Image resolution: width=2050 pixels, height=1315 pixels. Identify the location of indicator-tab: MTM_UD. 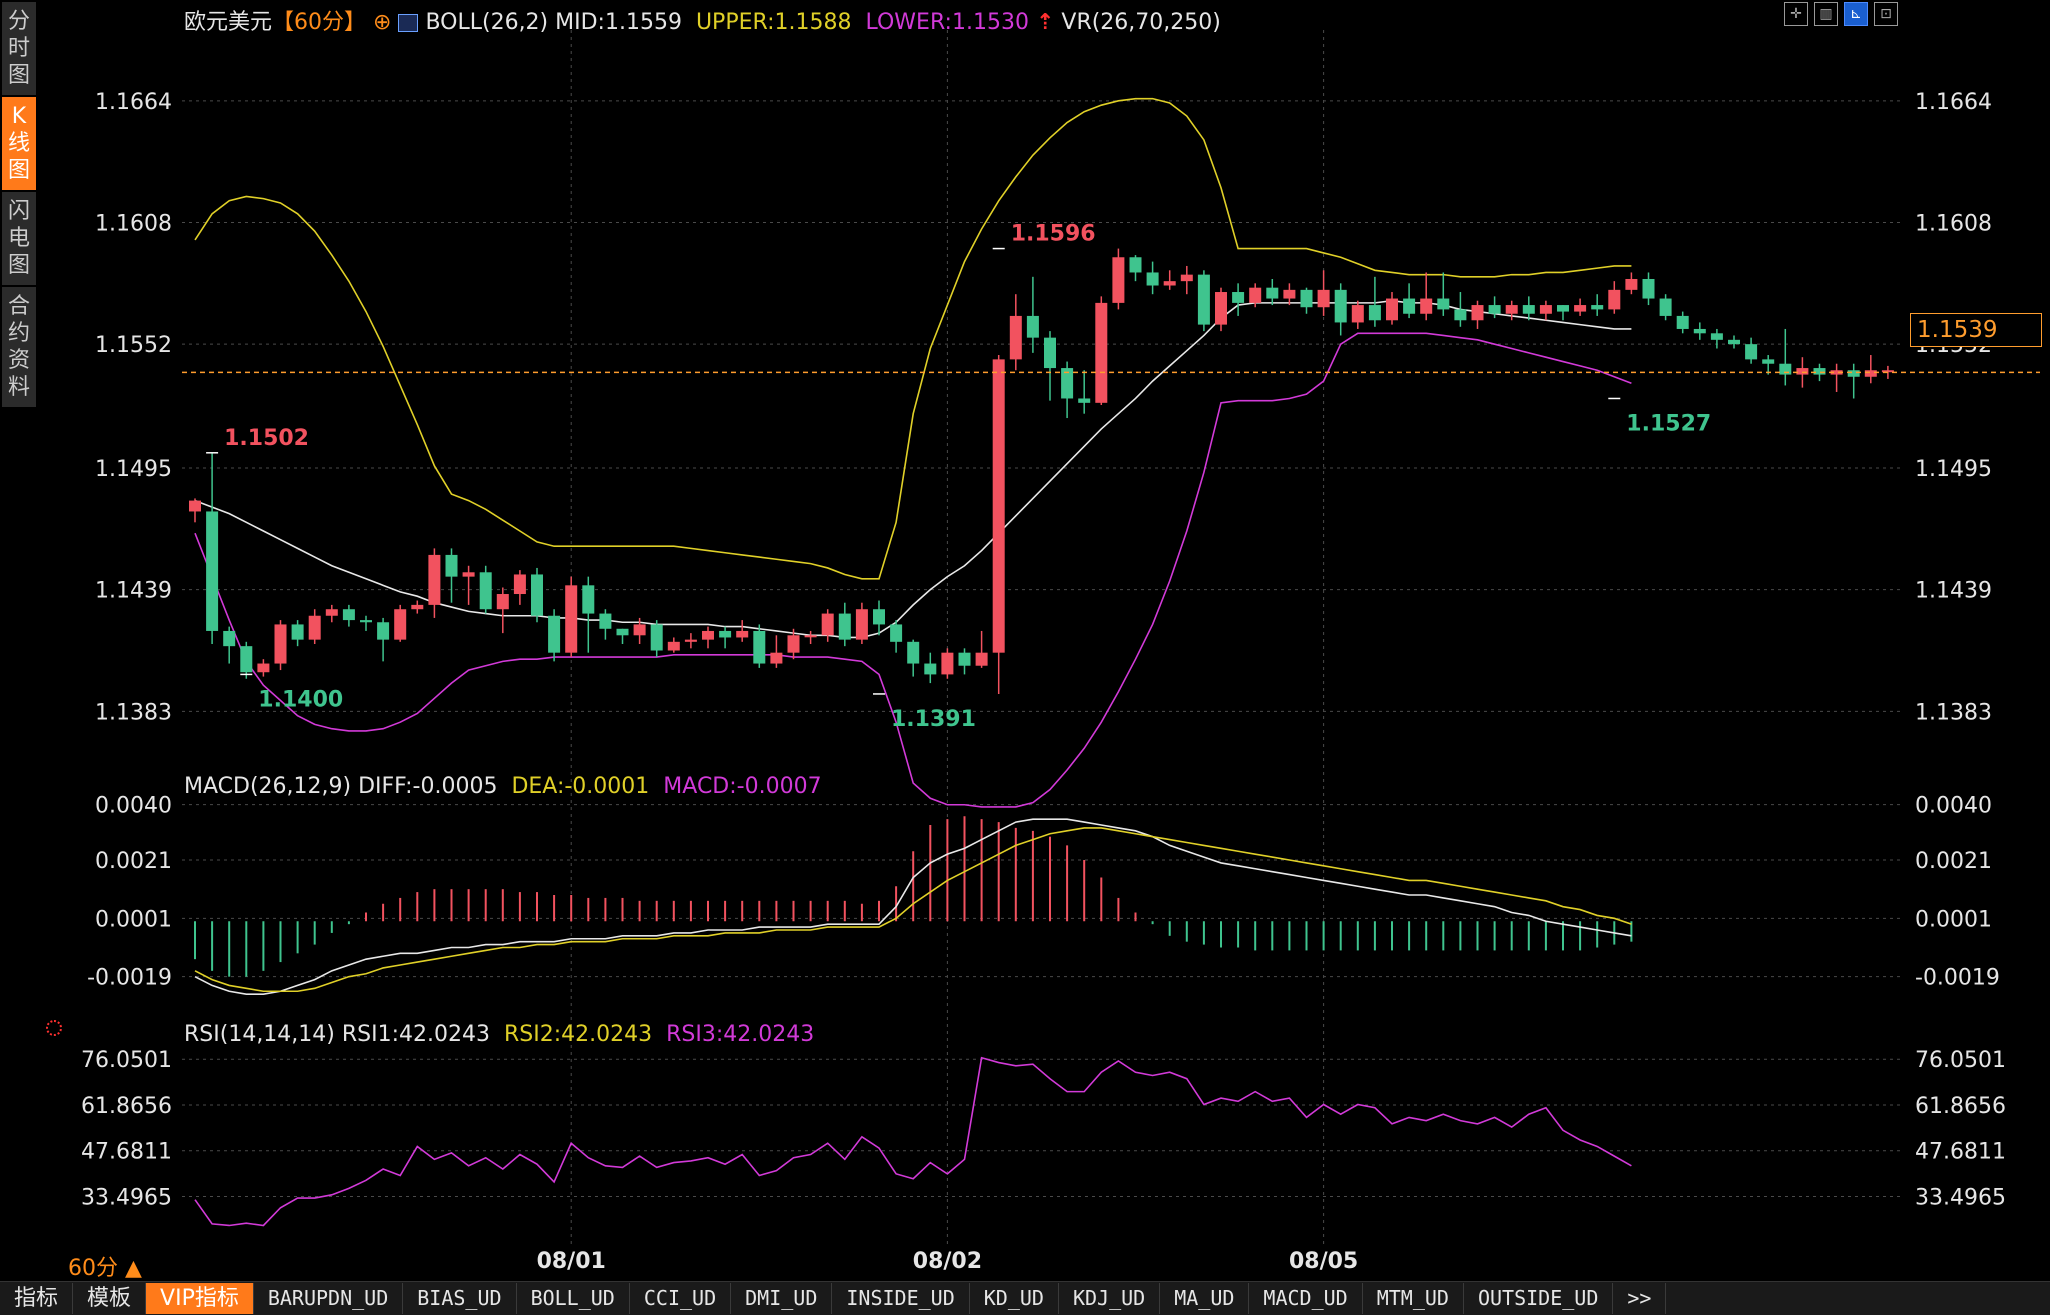
(1413, 1298).